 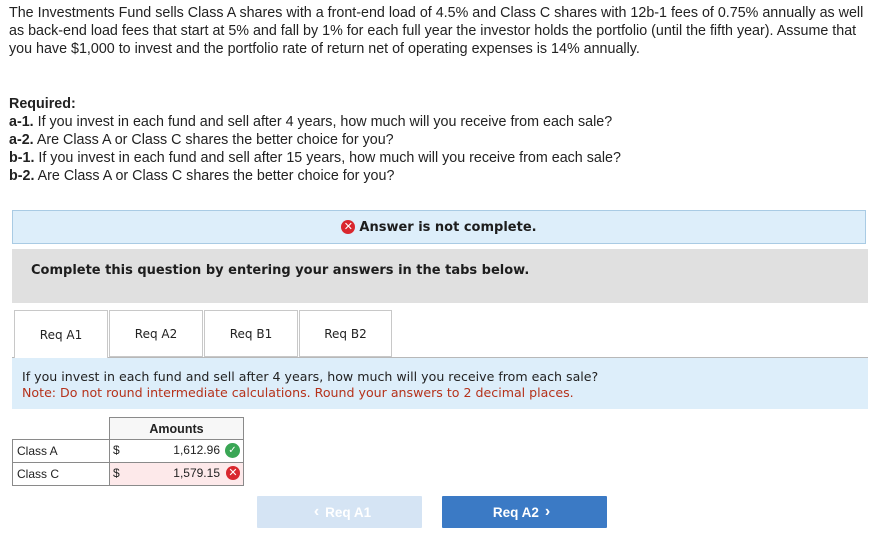 I want to click on answer-status-banner: ✕ Answer is not complete., so click(x=439, y=227).